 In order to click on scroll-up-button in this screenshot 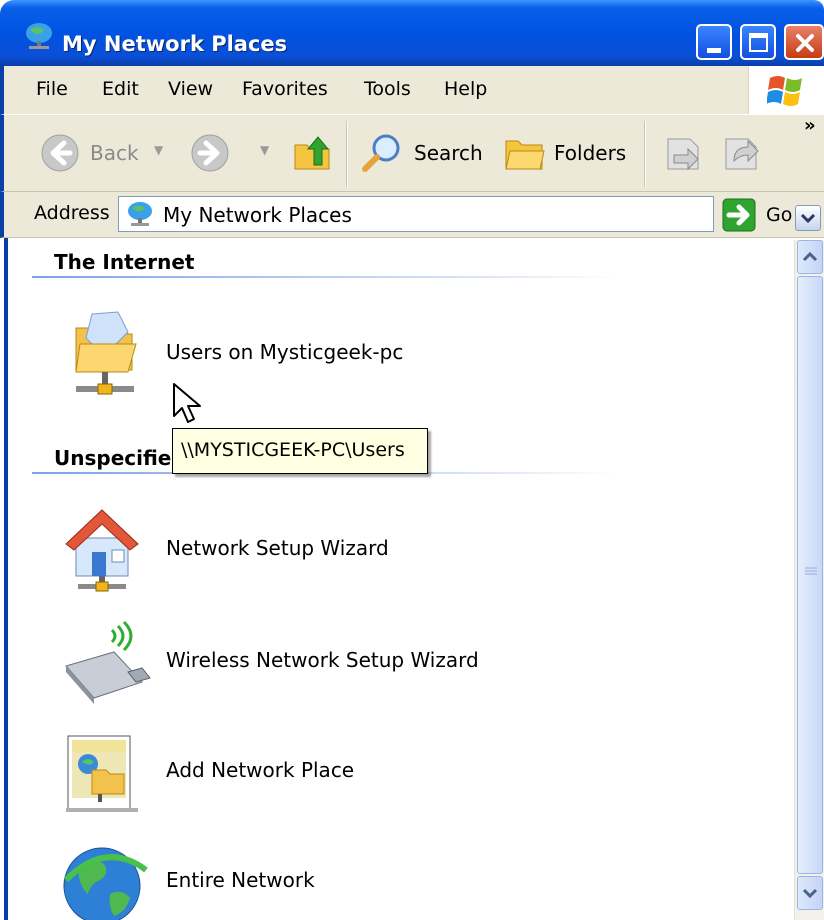, I will do `click(810, 257)`.